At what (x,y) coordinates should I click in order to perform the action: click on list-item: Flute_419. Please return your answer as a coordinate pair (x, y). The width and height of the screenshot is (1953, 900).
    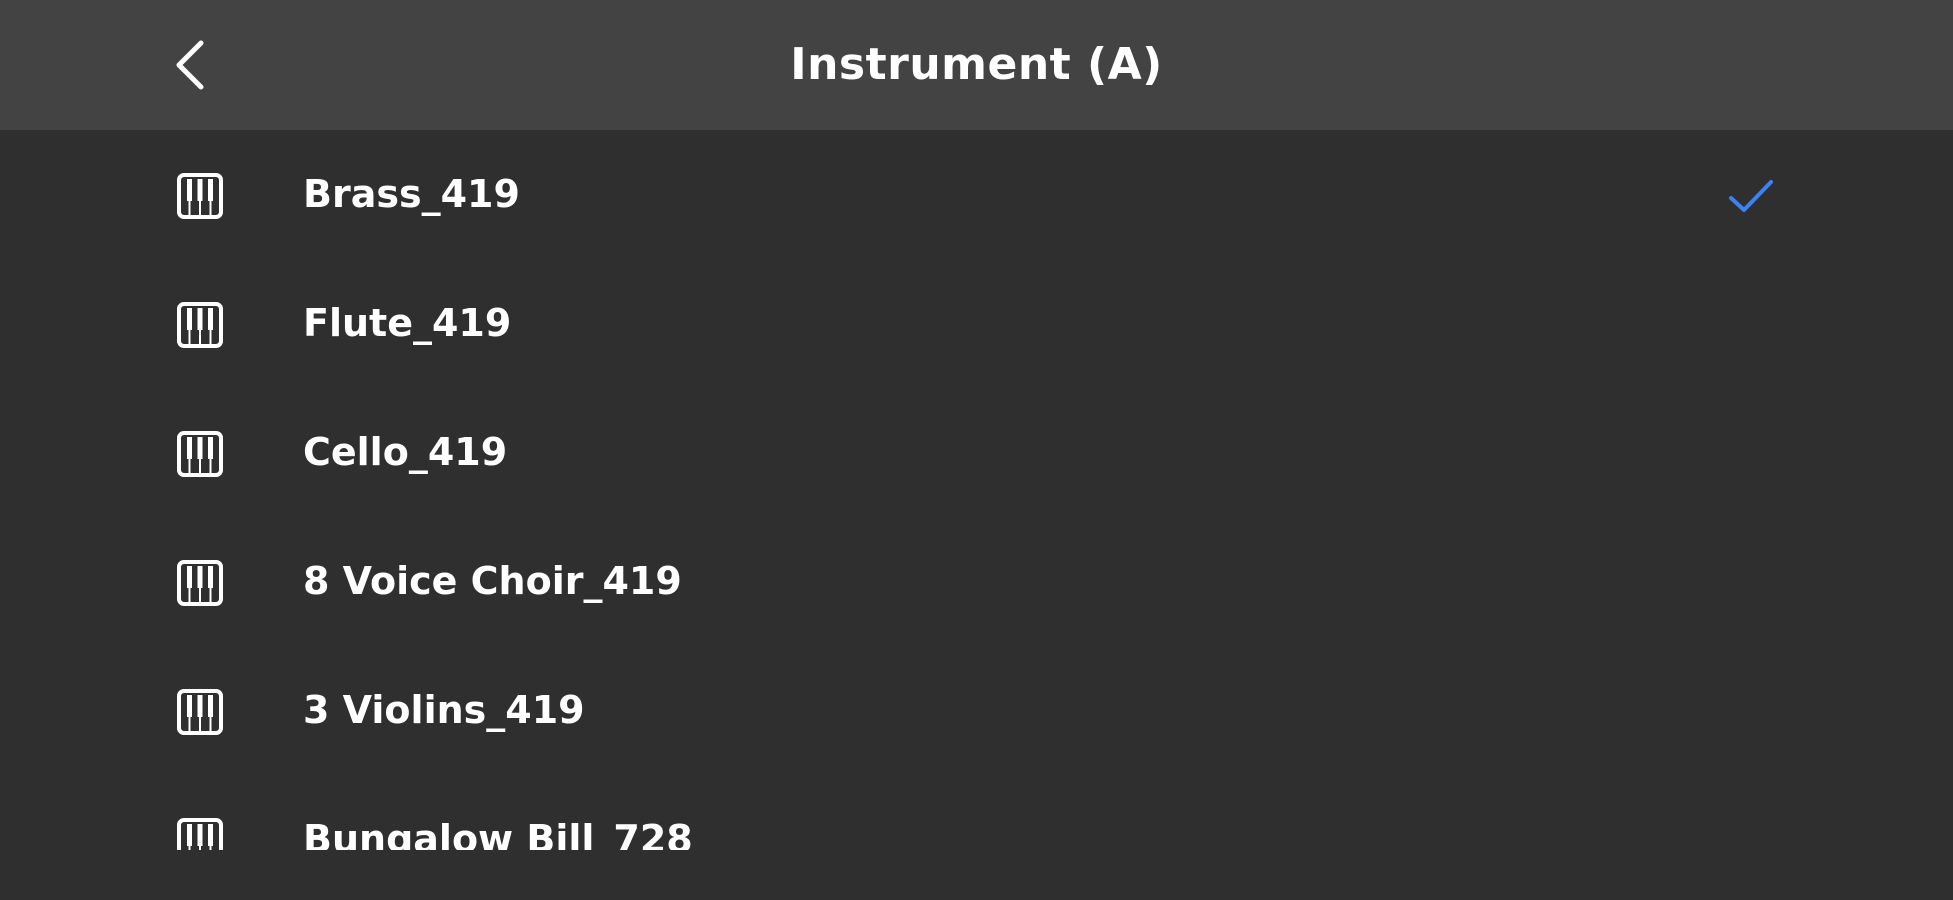
    Looking at the image, I should click on (976, 323).